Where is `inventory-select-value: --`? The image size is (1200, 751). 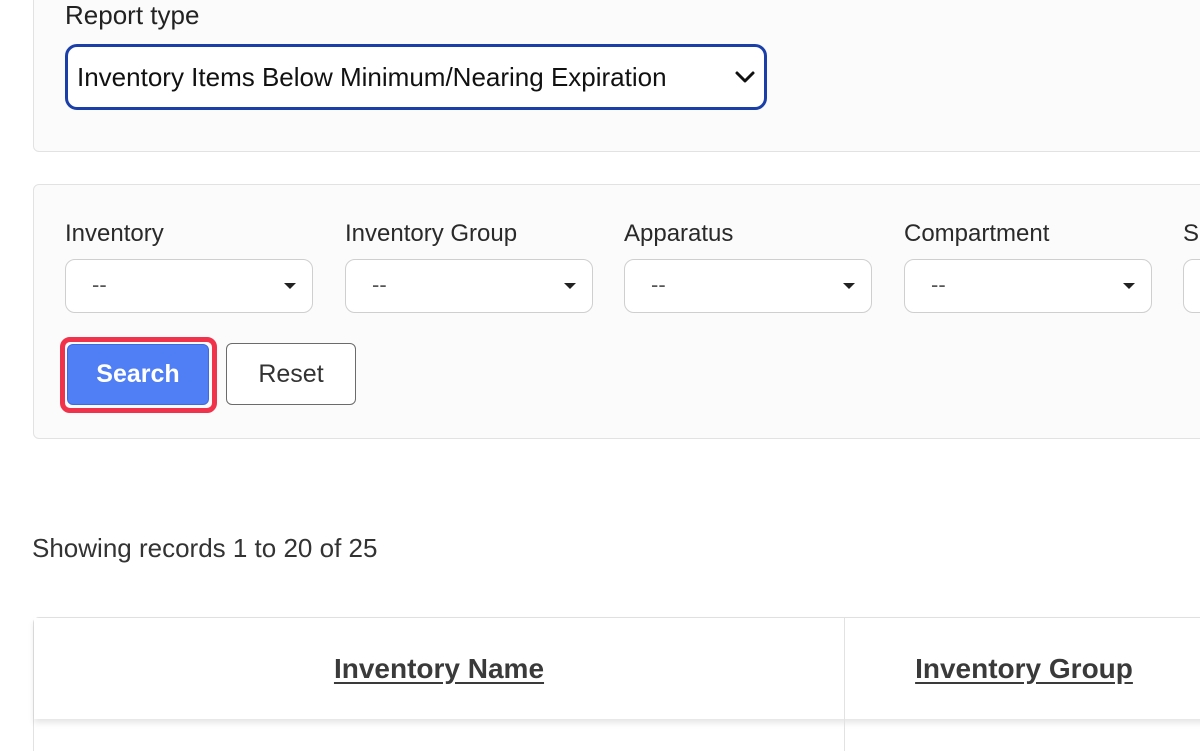 inventory-select-value: -- is located at coordinates (99, 284).